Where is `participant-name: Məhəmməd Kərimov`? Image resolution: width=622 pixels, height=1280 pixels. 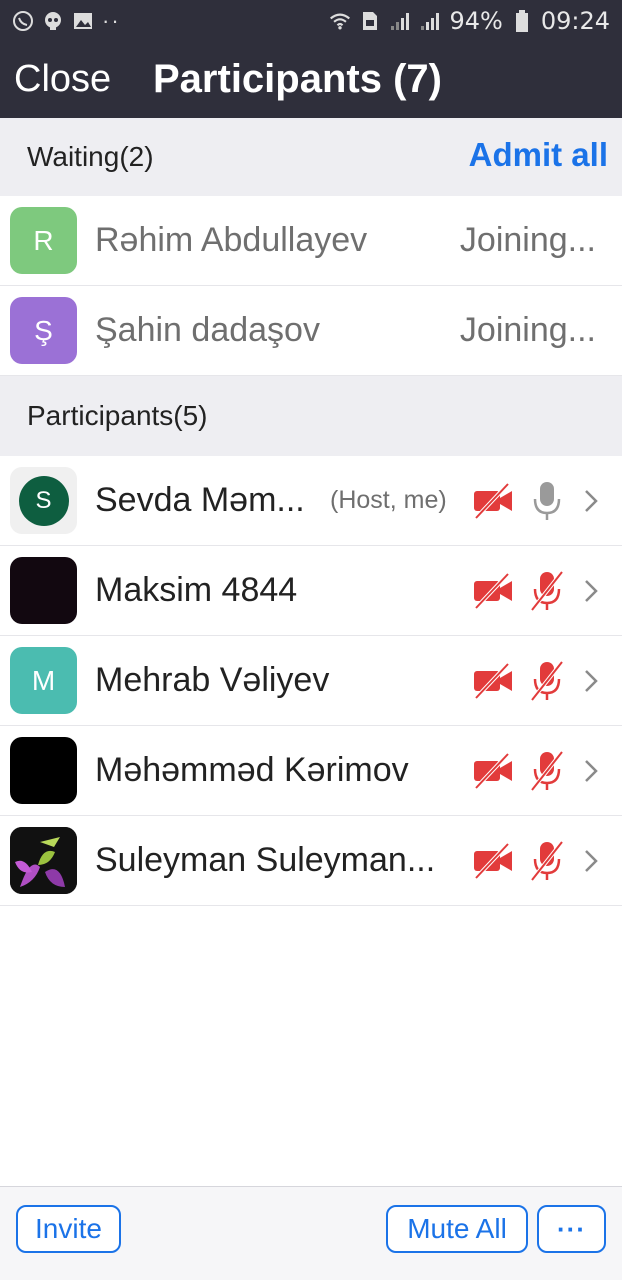
participant-name: Məhəmməd Kərimov is located at coordinates (252, 770).